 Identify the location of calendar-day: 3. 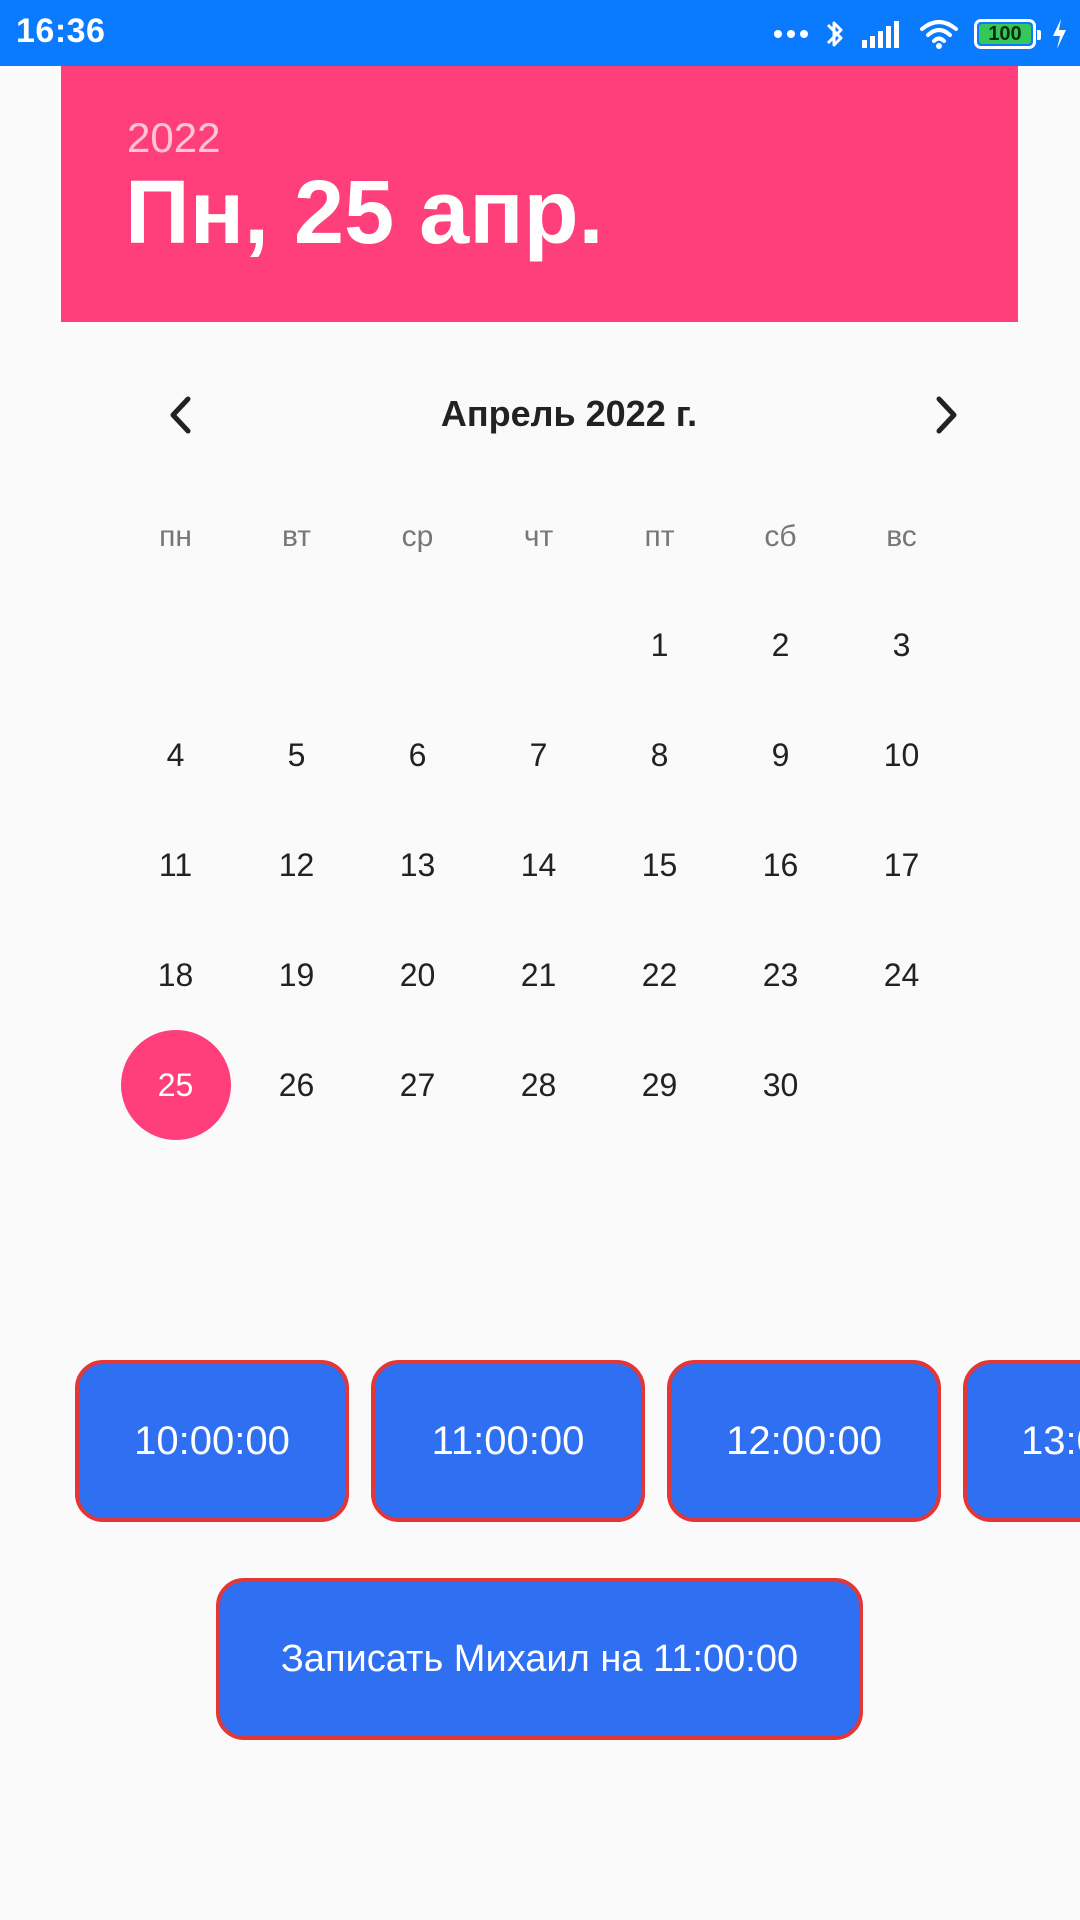
(901, 645).